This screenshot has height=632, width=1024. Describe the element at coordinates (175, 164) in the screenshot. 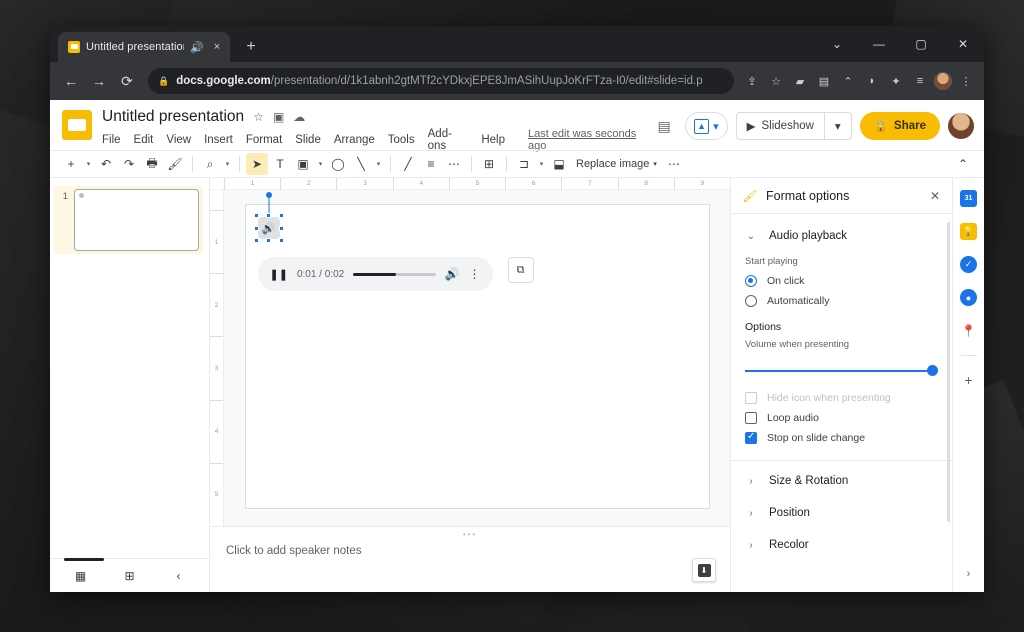

I see `paint-format-button: 🖌` at that location.